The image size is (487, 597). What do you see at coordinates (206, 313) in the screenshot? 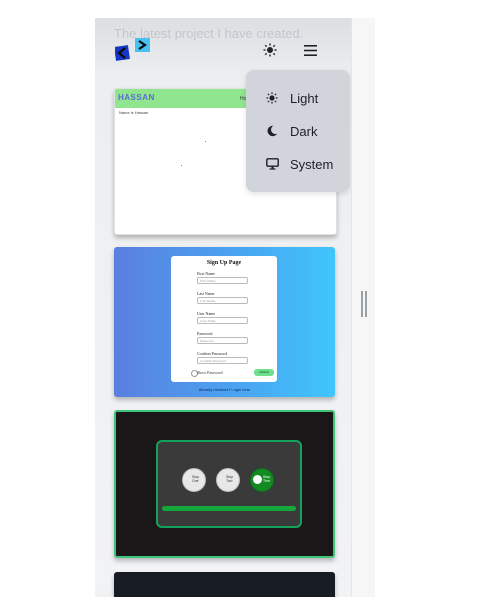
I see `field-label: User Name` at bounding box center [206, 313].